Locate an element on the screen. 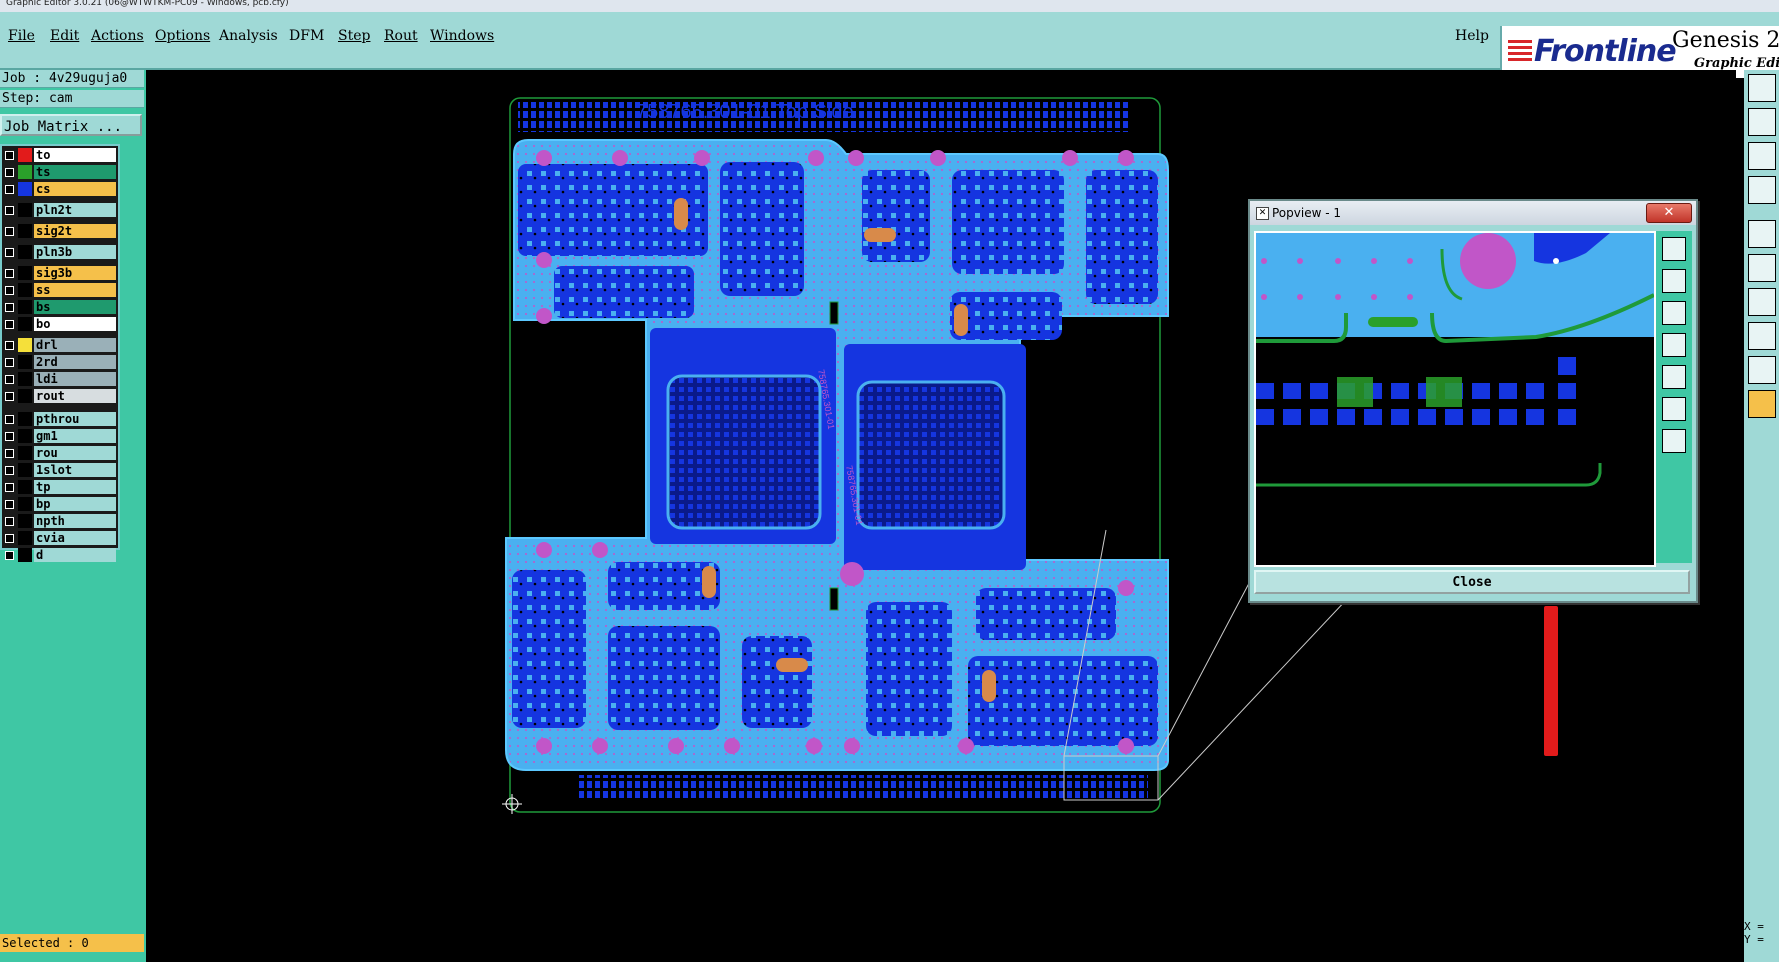  layer-name: ss is located at coordinates (75, 290).